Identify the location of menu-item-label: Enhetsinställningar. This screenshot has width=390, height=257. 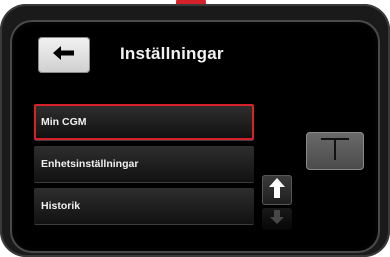
(90, 164).